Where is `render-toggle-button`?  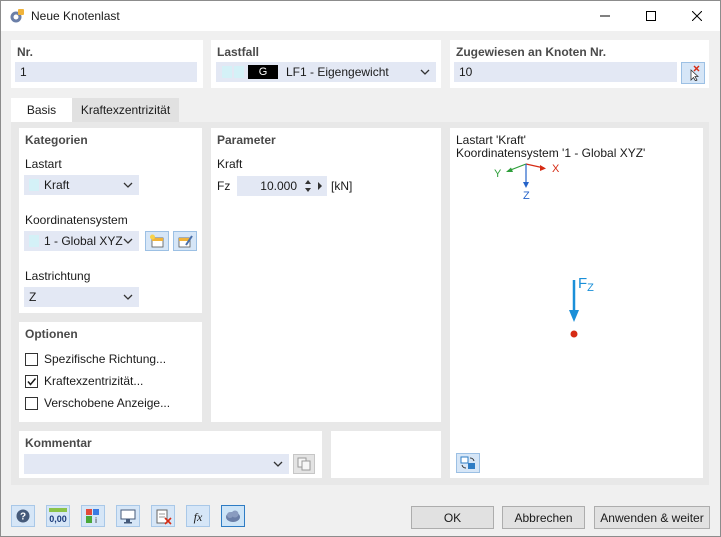 render-toggle-button is located at coordinates (233, 516).